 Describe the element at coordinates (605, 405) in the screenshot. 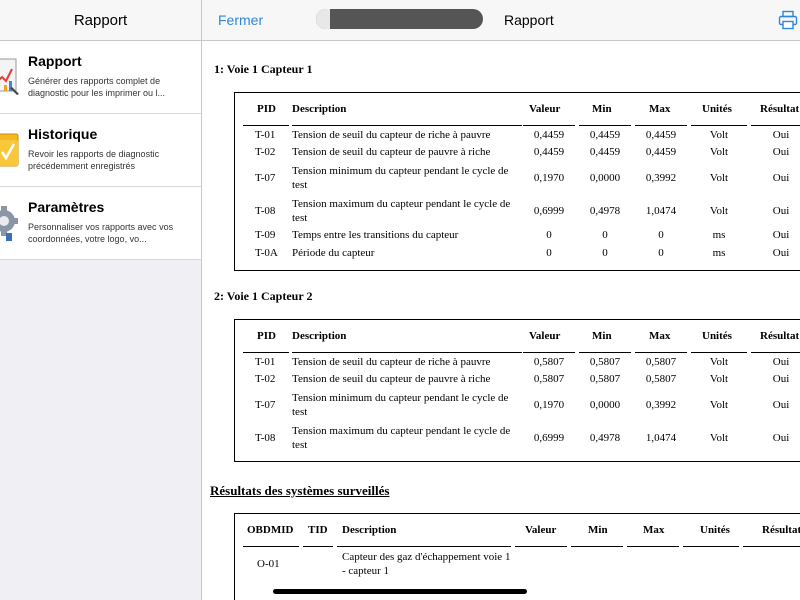

I see `cell-min: 0,0000` at that location.